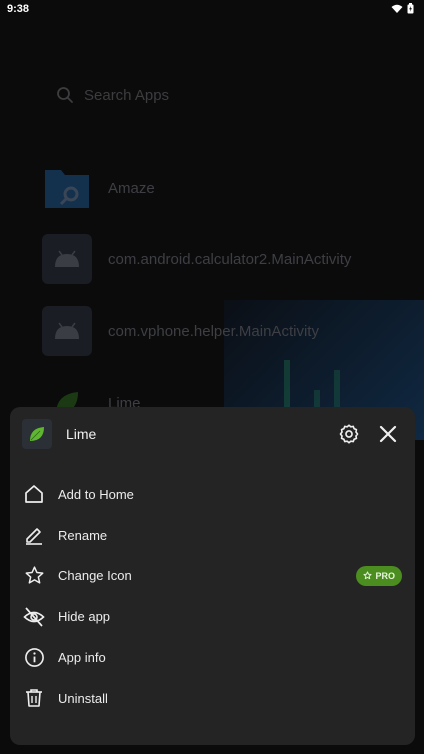  Describe the element at coordinates (34, 658) in the screenshot. I see `info-icon` at that location.